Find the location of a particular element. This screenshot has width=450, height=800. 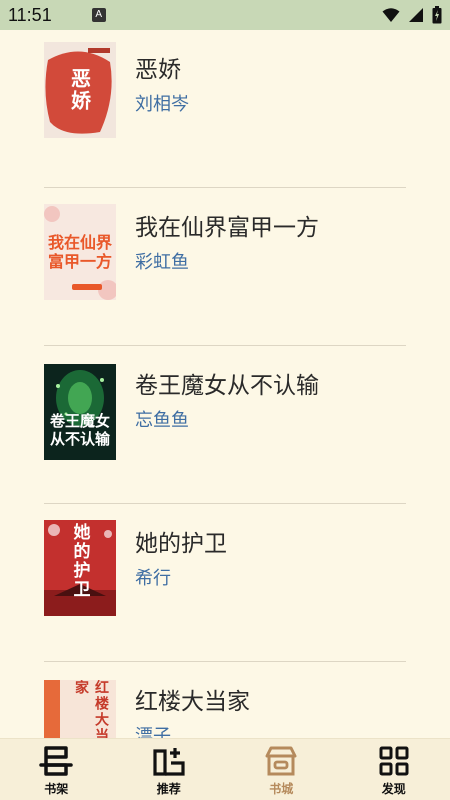

book-cover: 恶娇 is located at coordinates (80, 90).